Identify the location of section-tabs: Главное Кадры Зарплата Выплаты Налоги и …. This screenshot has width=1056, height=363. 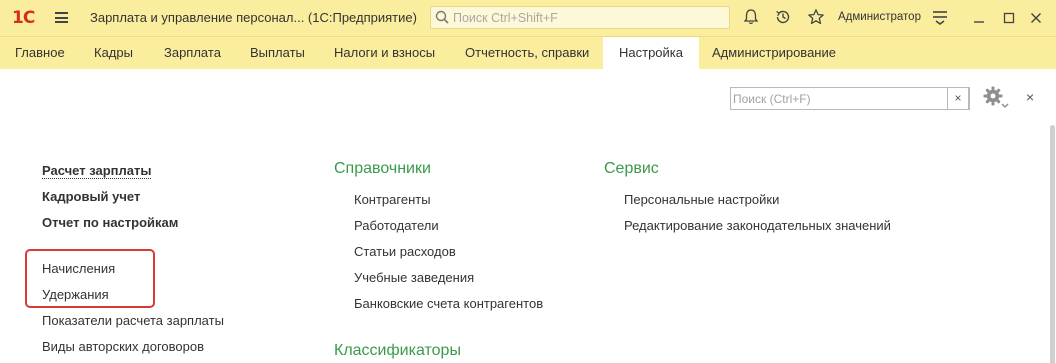
(528, 53).